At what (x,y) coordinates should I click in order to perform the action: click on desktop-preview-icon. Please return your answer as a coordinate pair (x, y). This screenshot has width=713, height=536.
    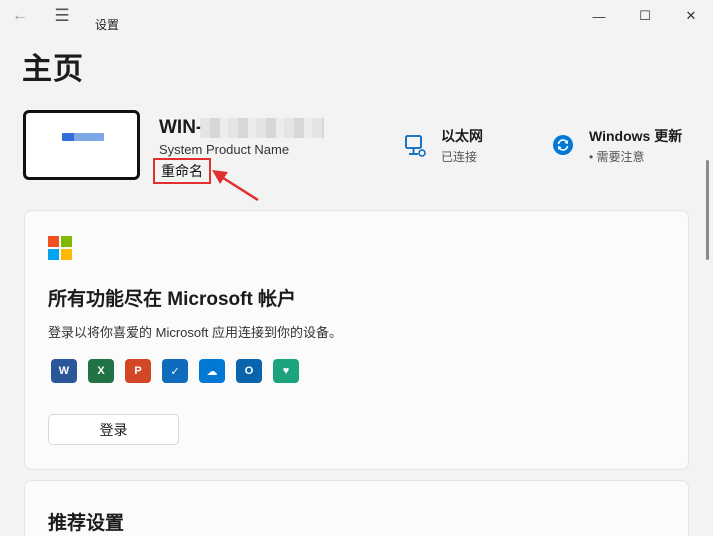
    Looking at the image, I should click on (83, 137).